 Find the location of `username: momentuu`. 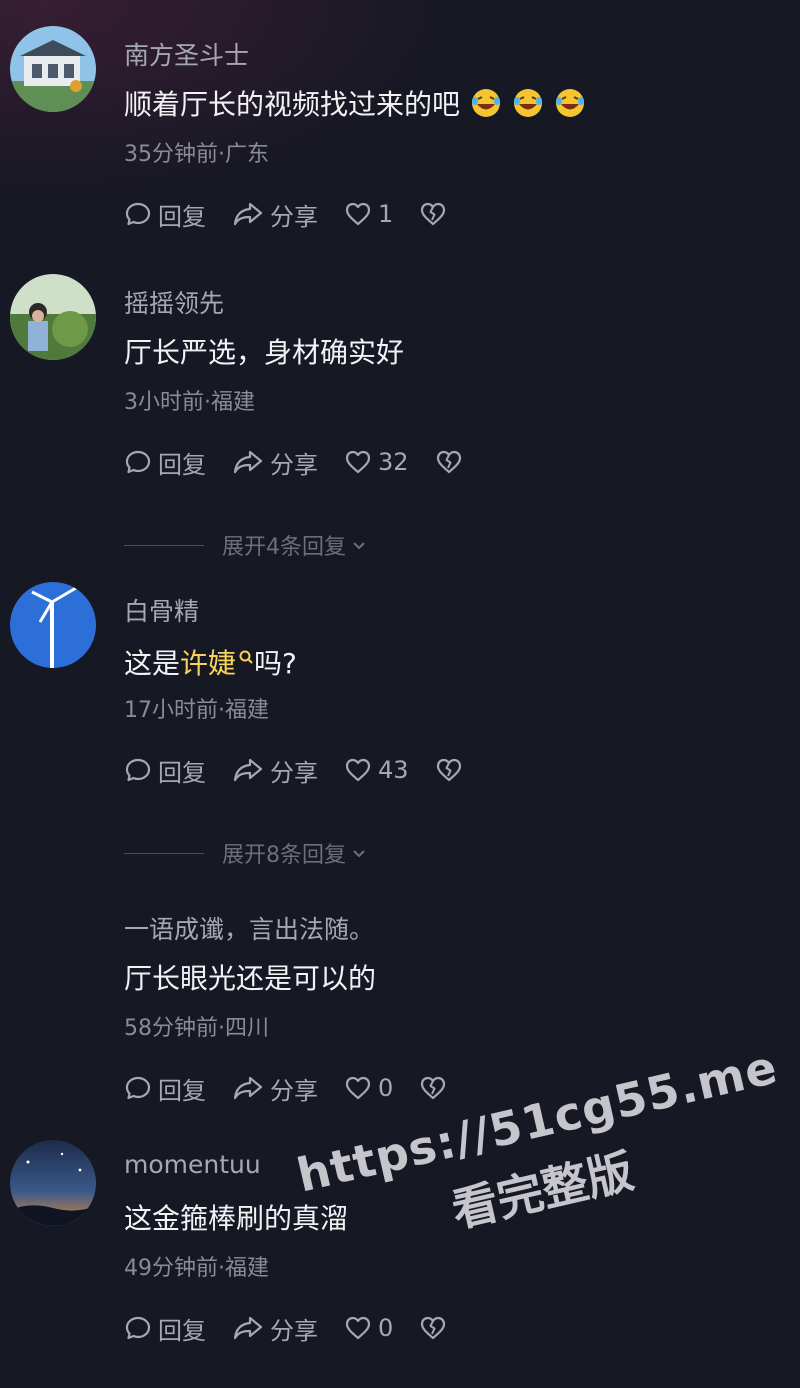

username: momentuu is located at coordinates (192, 1164).